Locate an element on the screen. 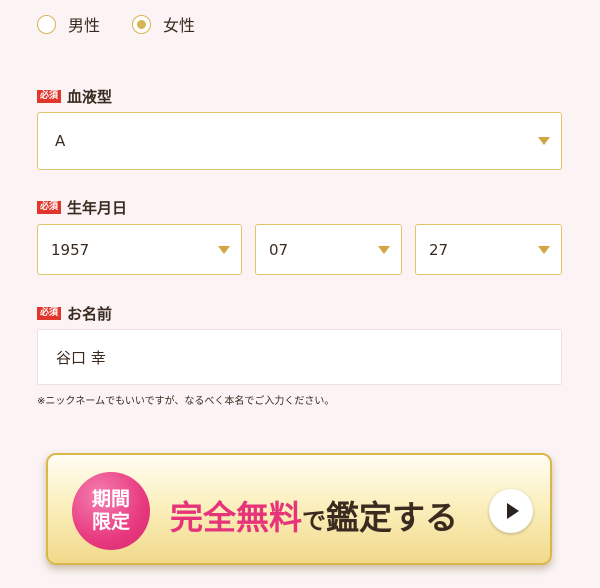  radio-female is located at coordinates (142, 24).